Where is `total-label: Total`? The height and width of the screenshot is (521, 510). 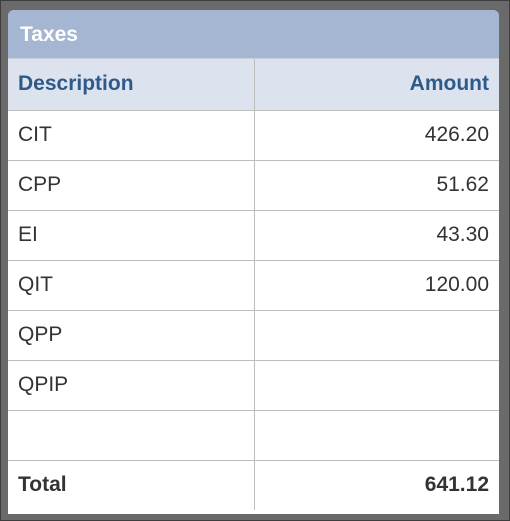
total-label: Total is located at coordinates (131, 484).